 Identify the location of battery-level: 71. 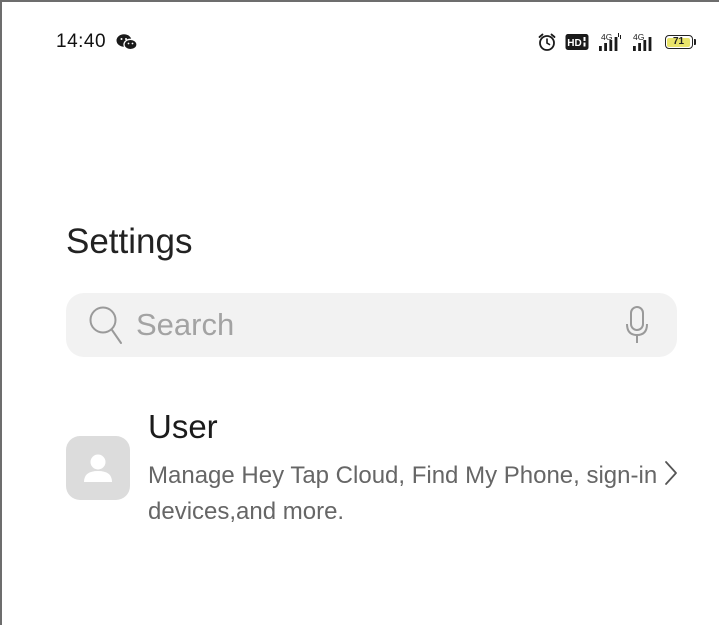
(678, 41).